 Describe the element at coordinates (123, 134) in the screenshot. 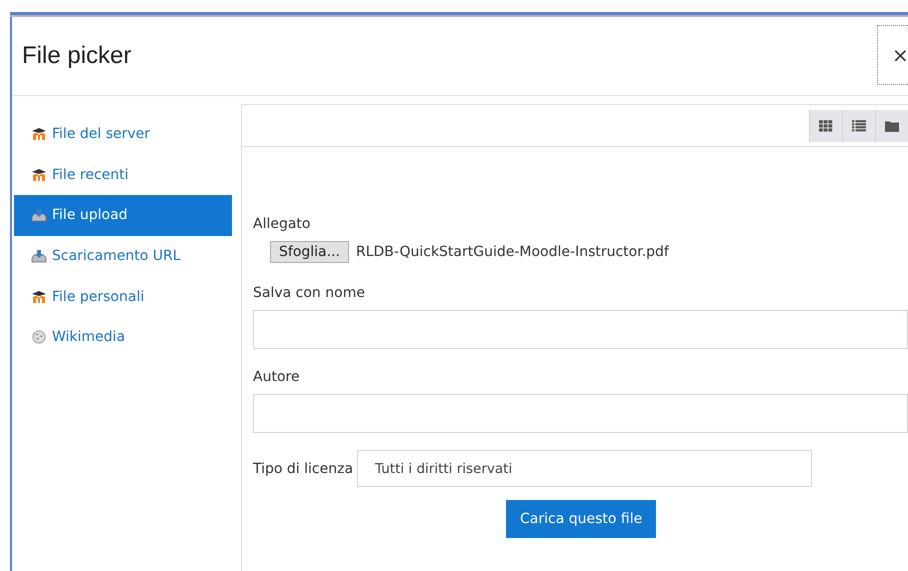

I see `sidebar-item: File del server` at that location.